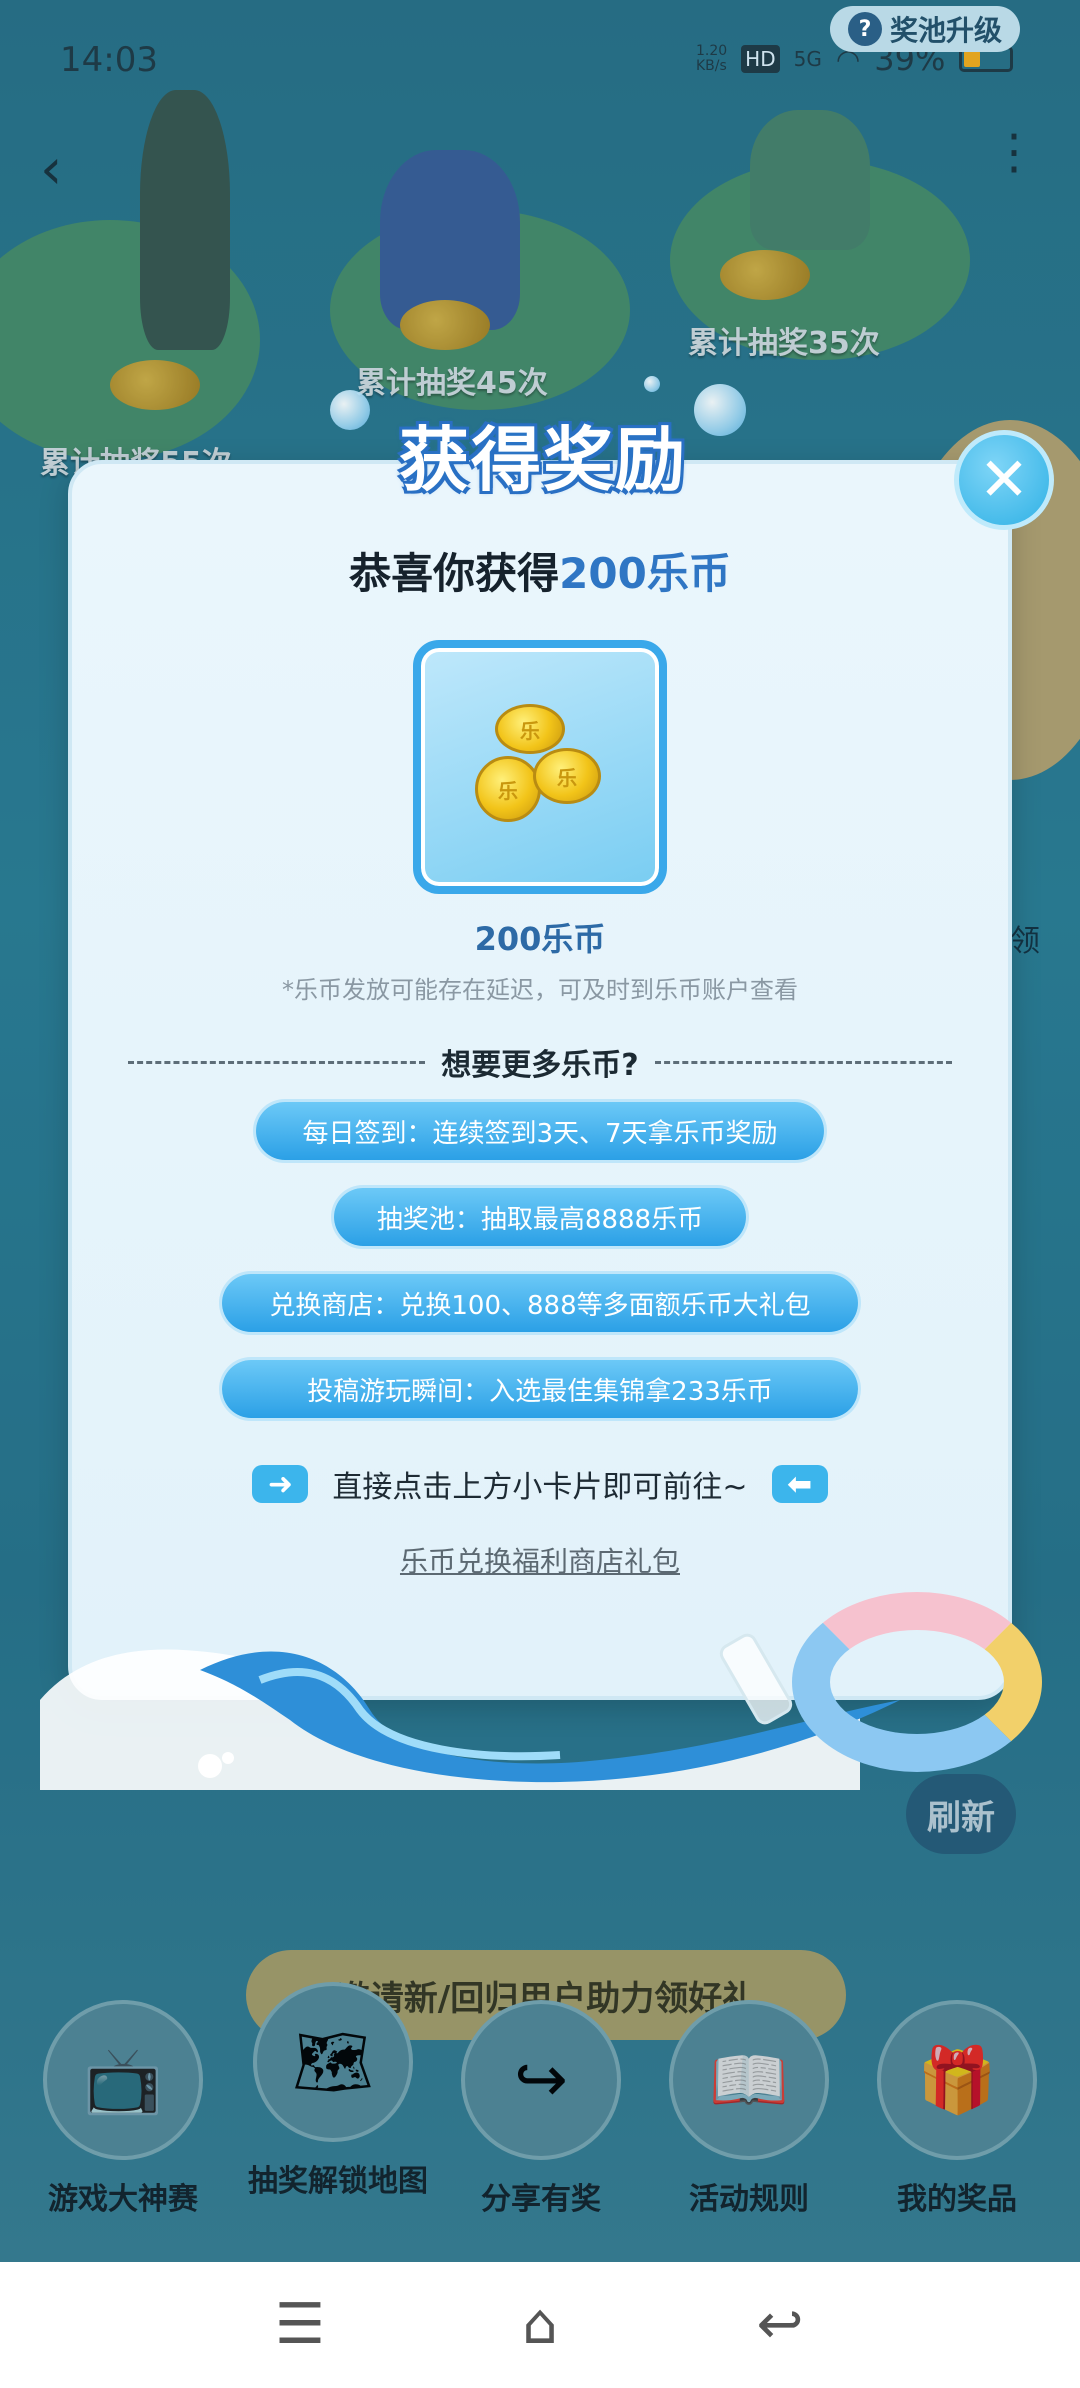  I want to click on back-icon: ↩, so click(780, 2324).